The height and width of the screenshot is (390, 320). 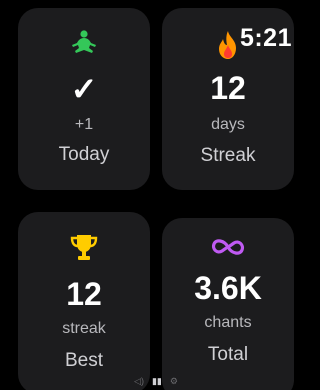 I want to click on completed-checkmark: ✓, so click(x=84, y=89).